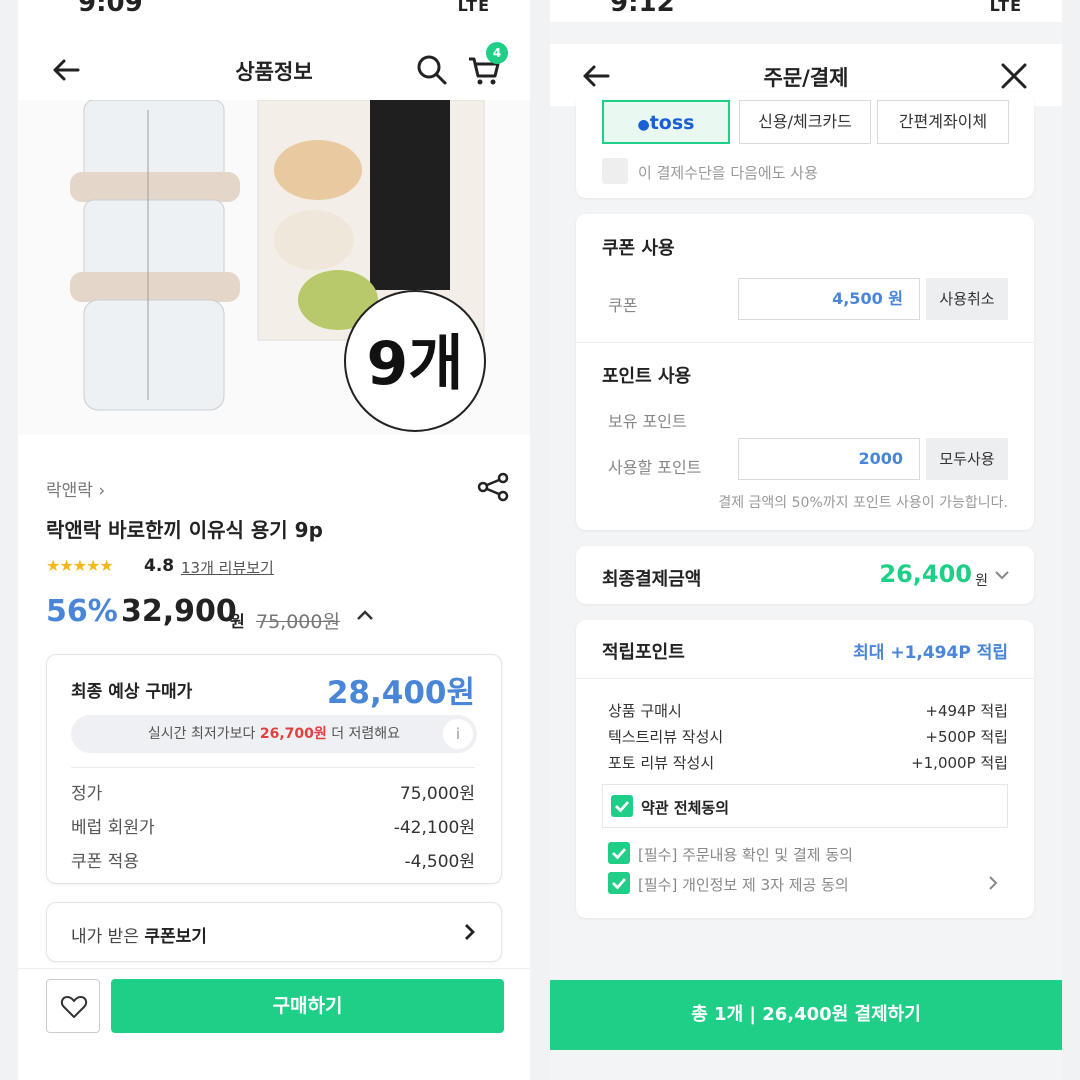 The image size is (1080, 1080). I want to click on buy-button: 구매하기, so click(307, 1006).